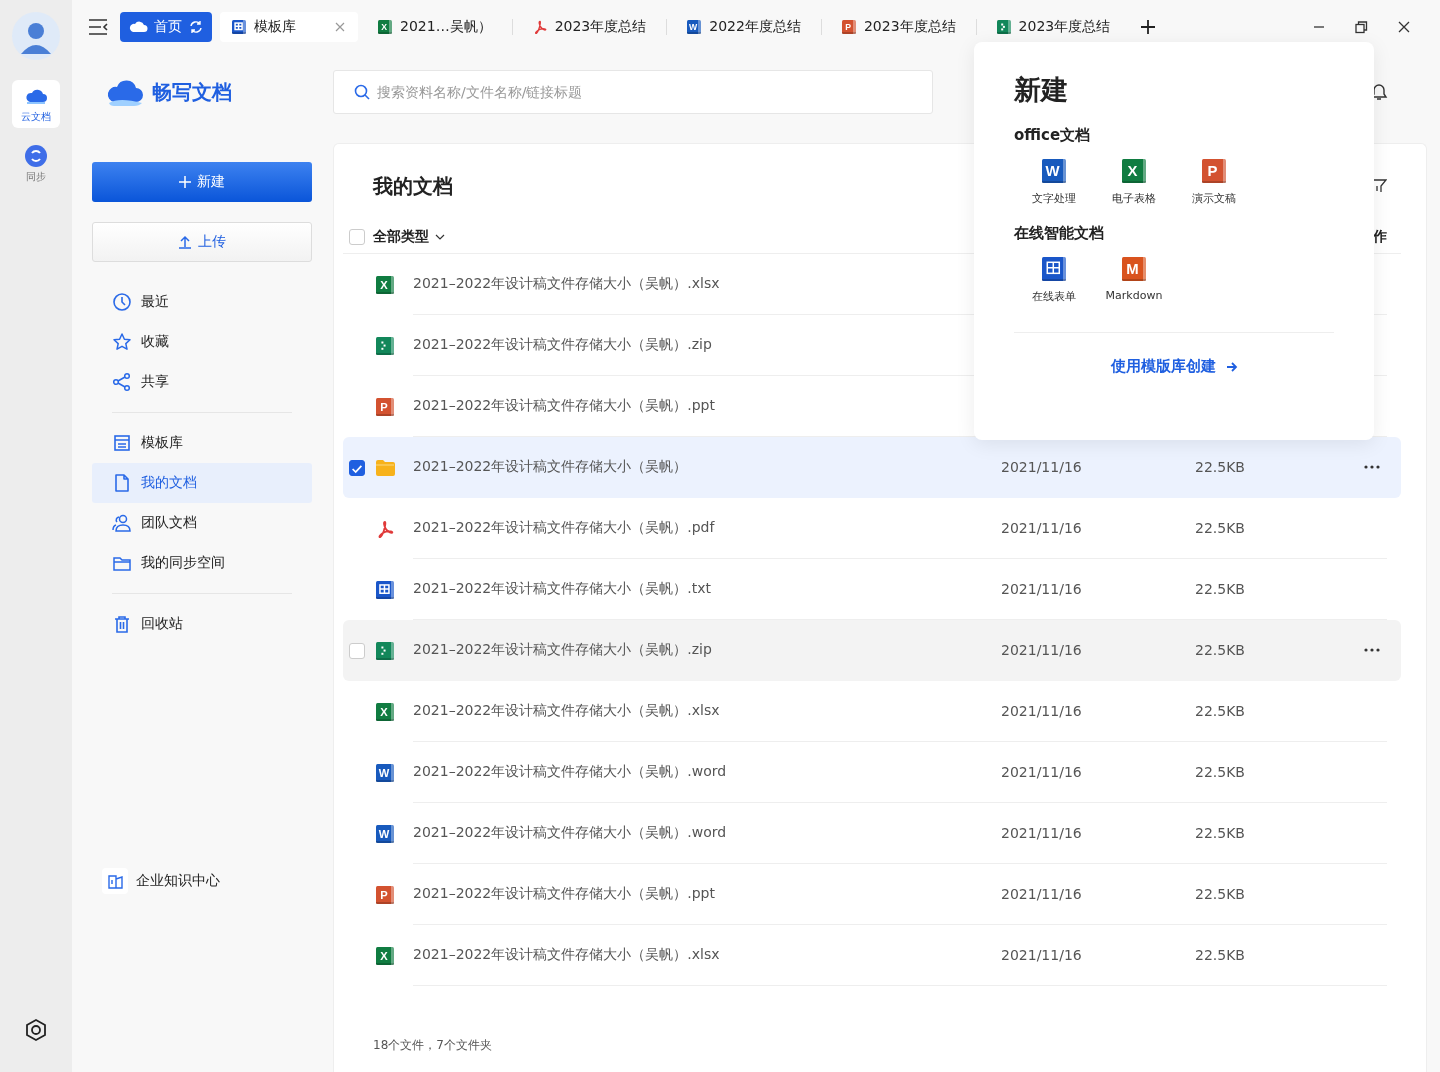 Image resolution: width=1440 pixels, height=1072 pixels. I want to click on template-icon, so click(122, 443).